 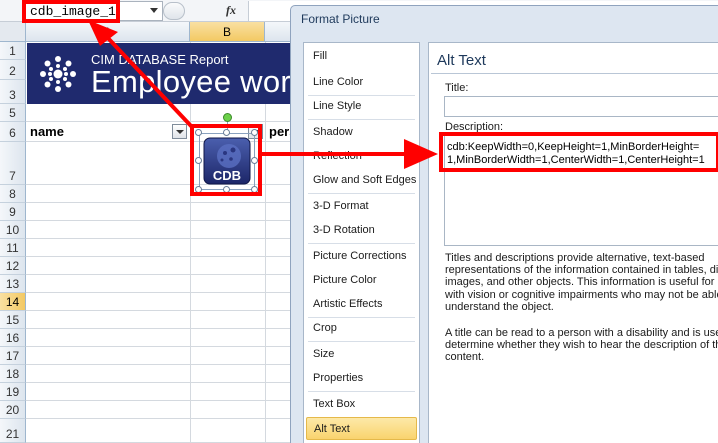 What do you see at coordinates (231, 10) in the screenshot?
I see `insert-function-icon: fx` at bounding box center [231, 10].